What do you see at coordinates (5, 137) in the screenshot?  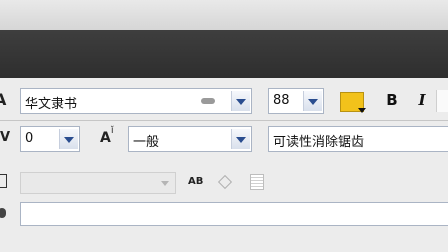 I see `tracking-icon: V` at bounding box center [5, 137].